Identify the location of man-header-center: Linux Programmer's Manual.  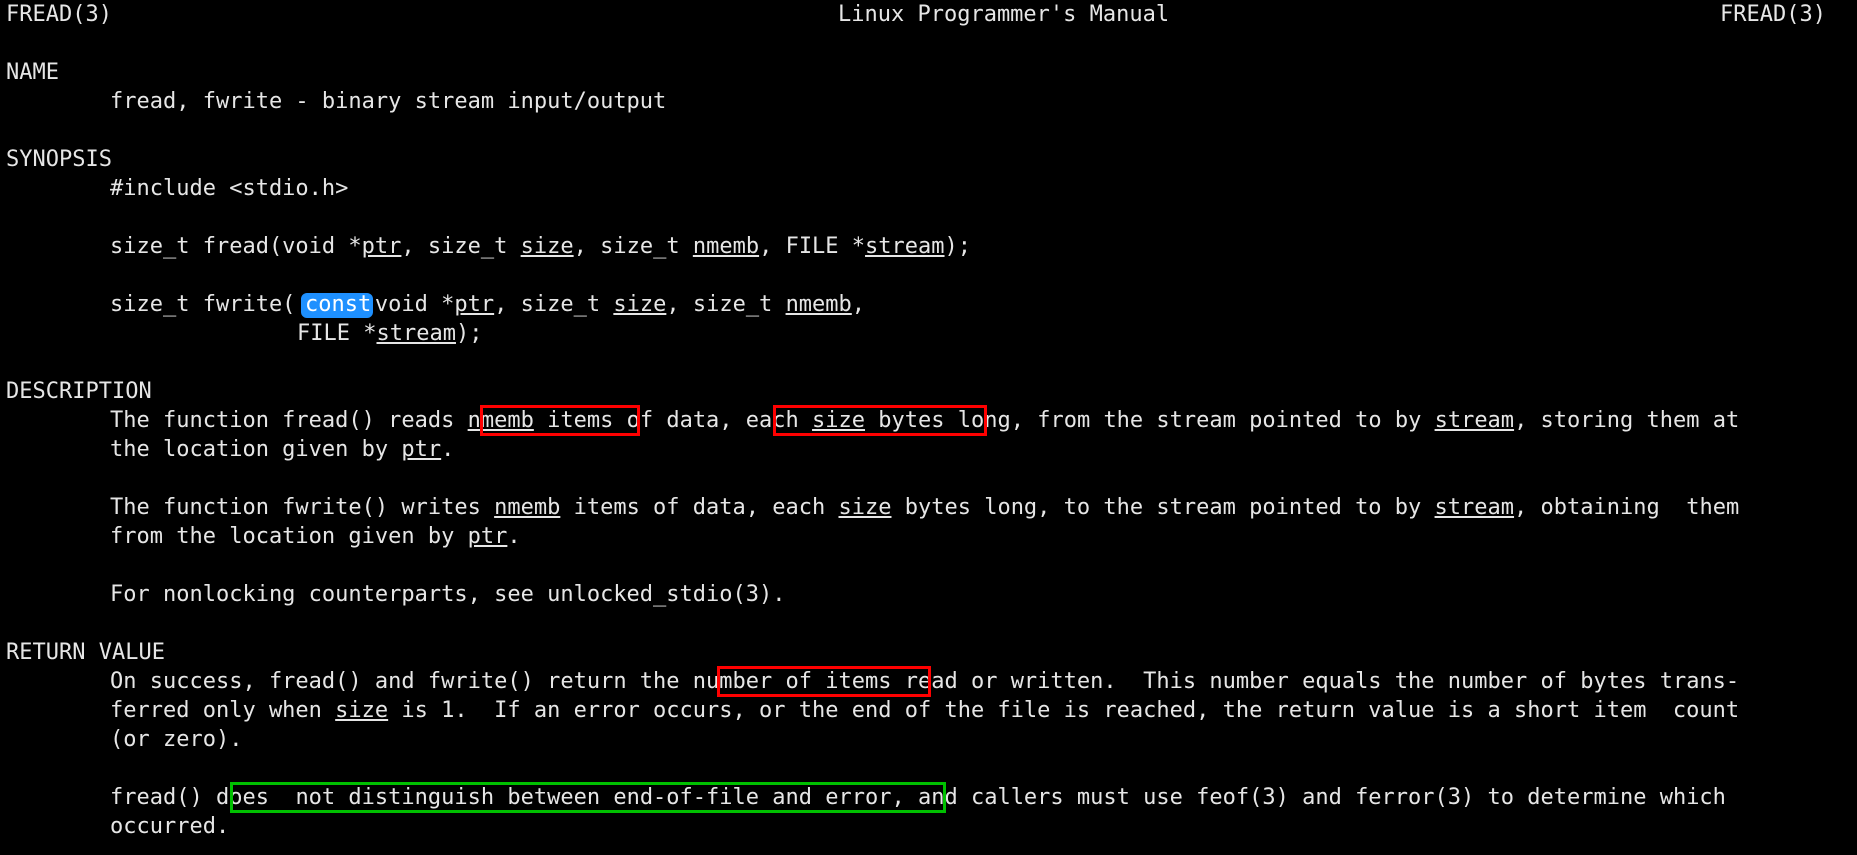
(1004, 14).